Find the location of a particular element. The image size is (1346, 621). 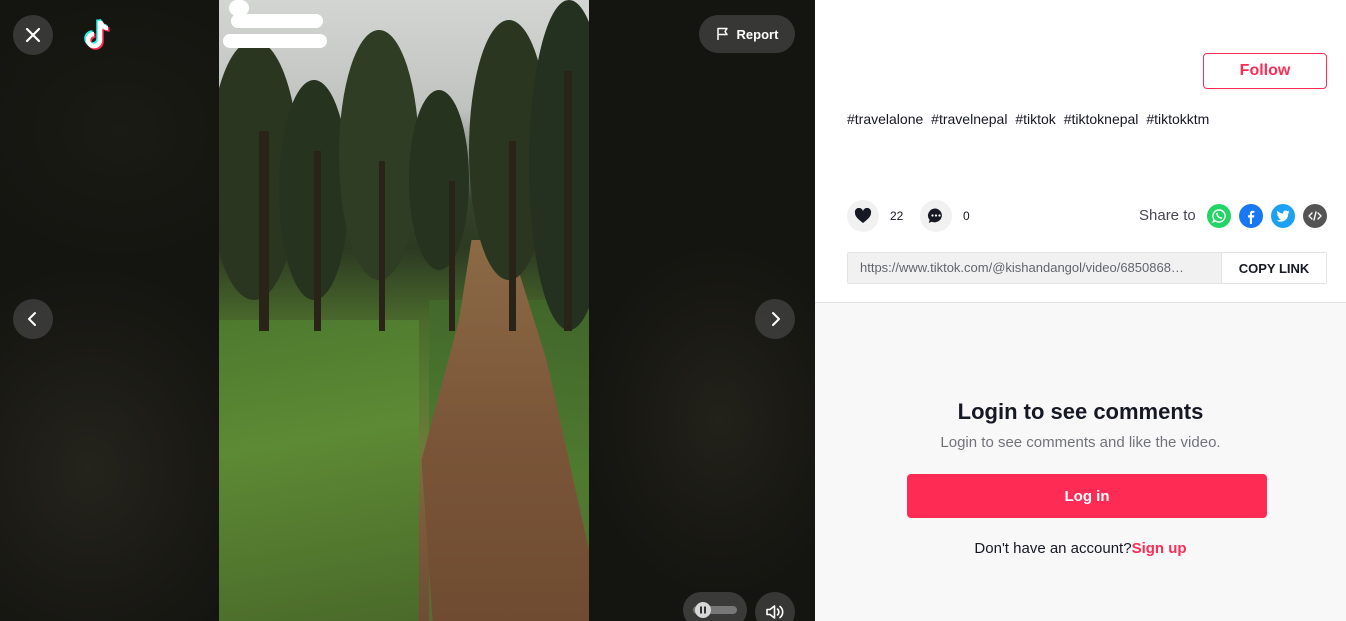

report-label: Report is located at coordinates (757, 34).